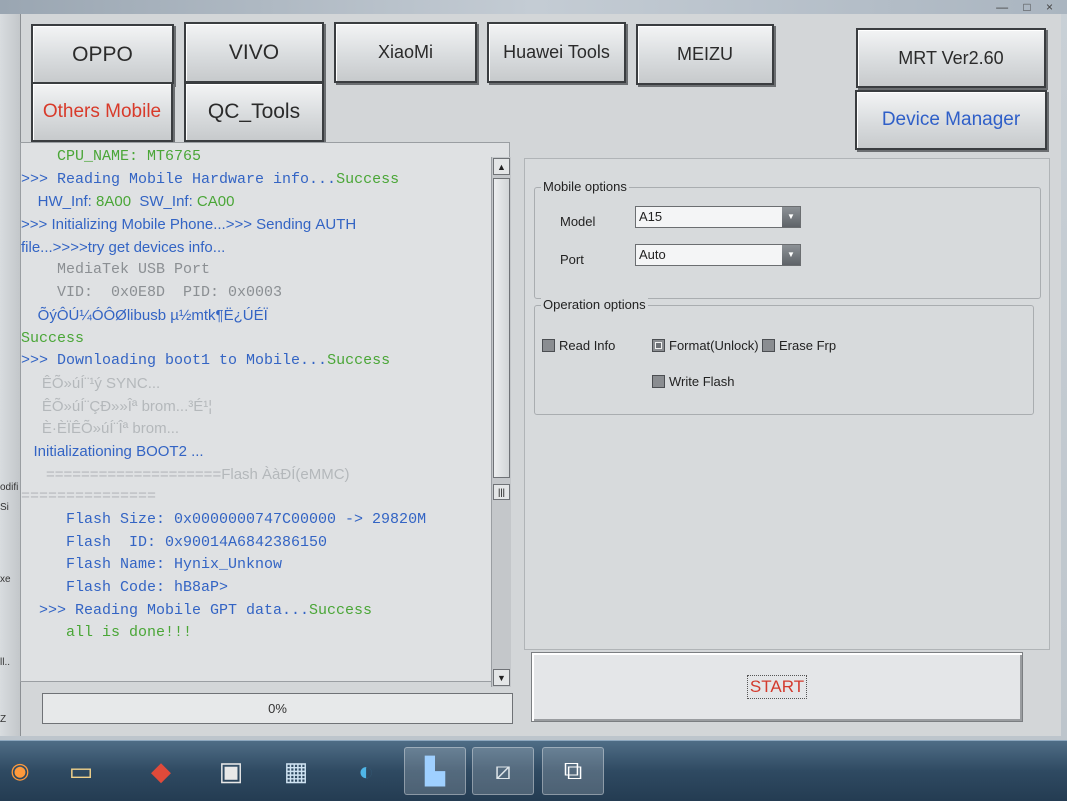 Image resolution: width=1067 pixels, height=801 pixels. What do you see at coordinates (53, 338) in the screenshot?
I see `log-text: Success` at bounding box center [53, 338].